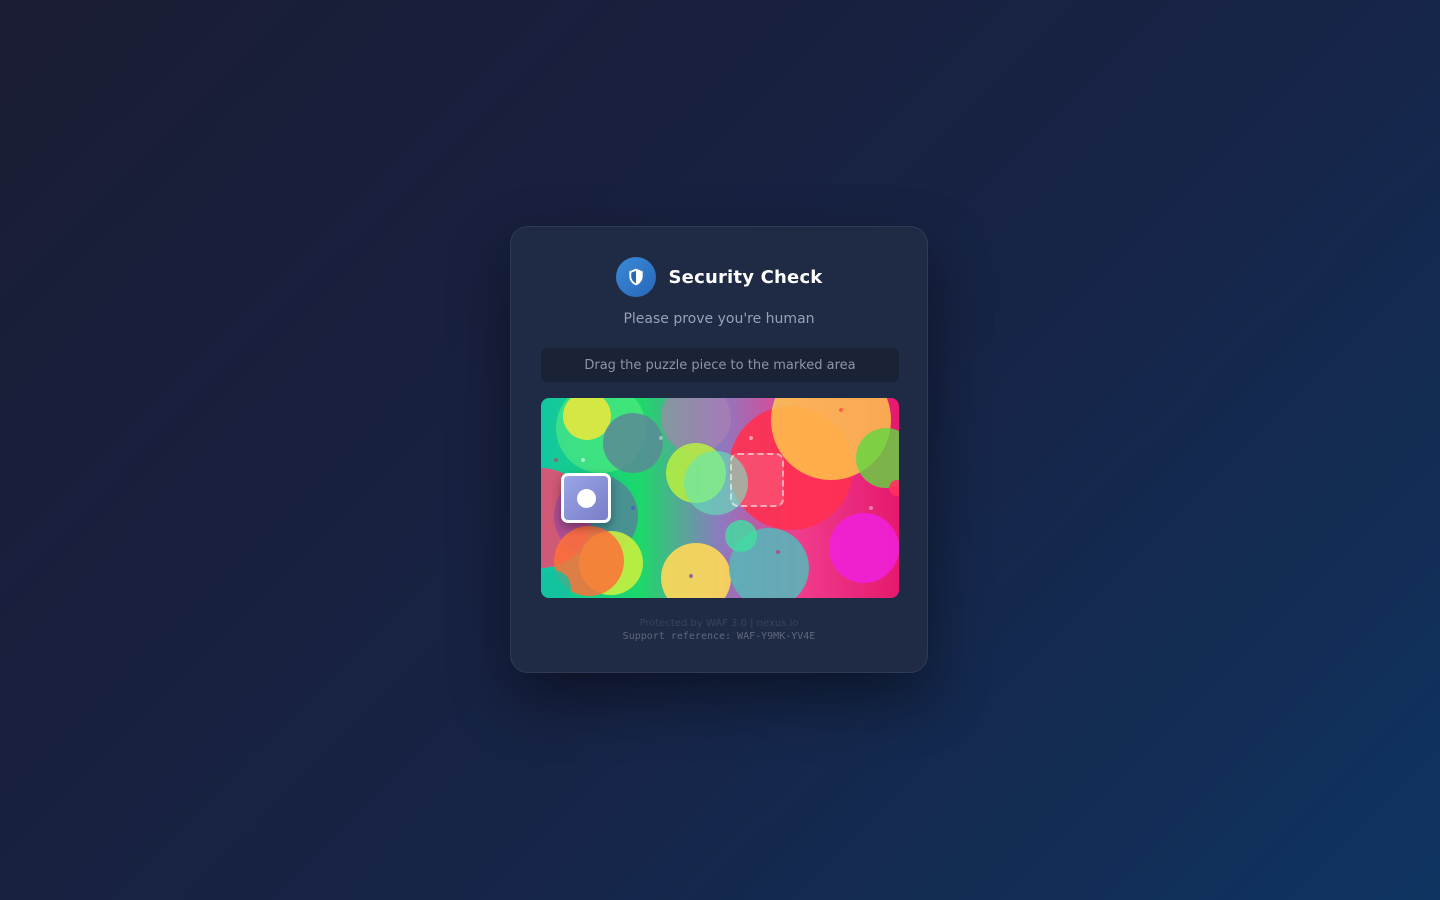 The height and width of the screenshot is (900, 1440). I want to click on page-title: Security Check, so click(745, 277).